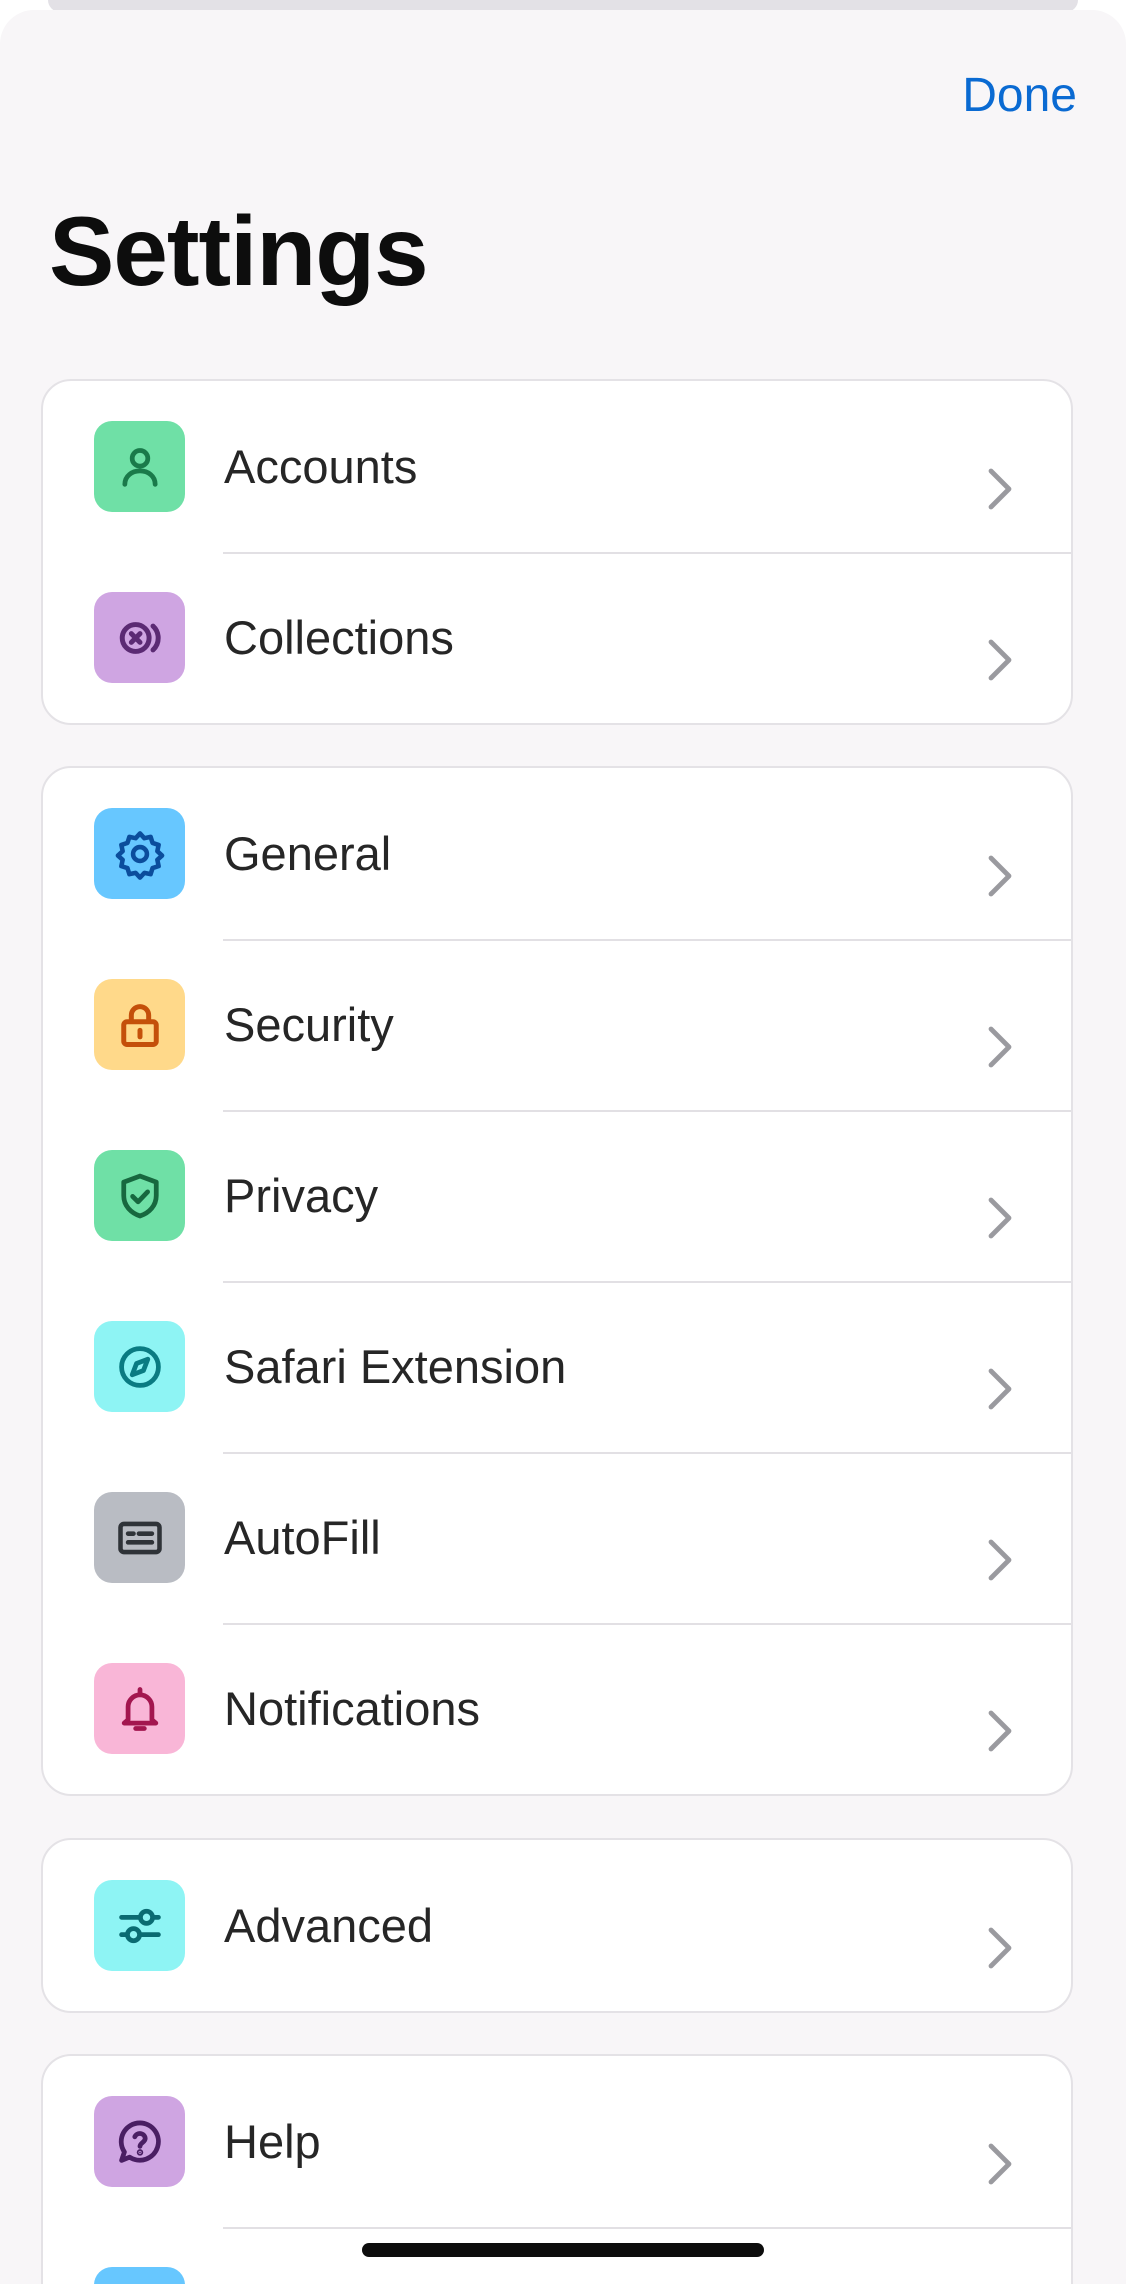  What do you see at coordinates (302, 1537) in the screenshot?
I see `settings-row-label: AutoFill` at bounding box center [302, 1537].